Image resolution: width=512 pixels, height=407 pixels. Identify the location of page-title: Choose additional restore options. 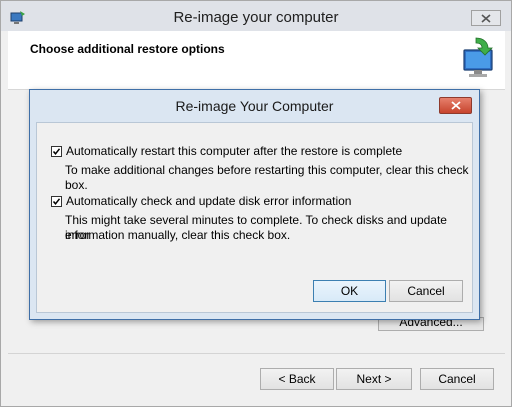
(127, 49).